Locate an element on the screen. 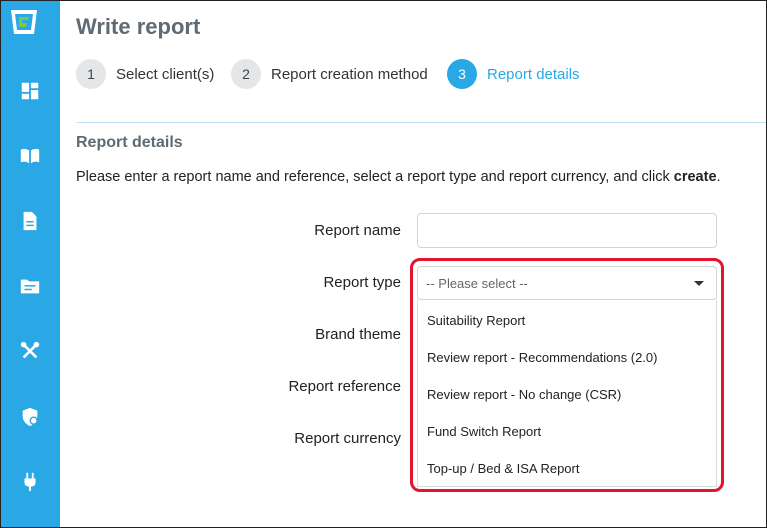 This screenshot has width=767, height=528. step-select-clients: 1 Select client(s) is located at coordinates (145, 74).